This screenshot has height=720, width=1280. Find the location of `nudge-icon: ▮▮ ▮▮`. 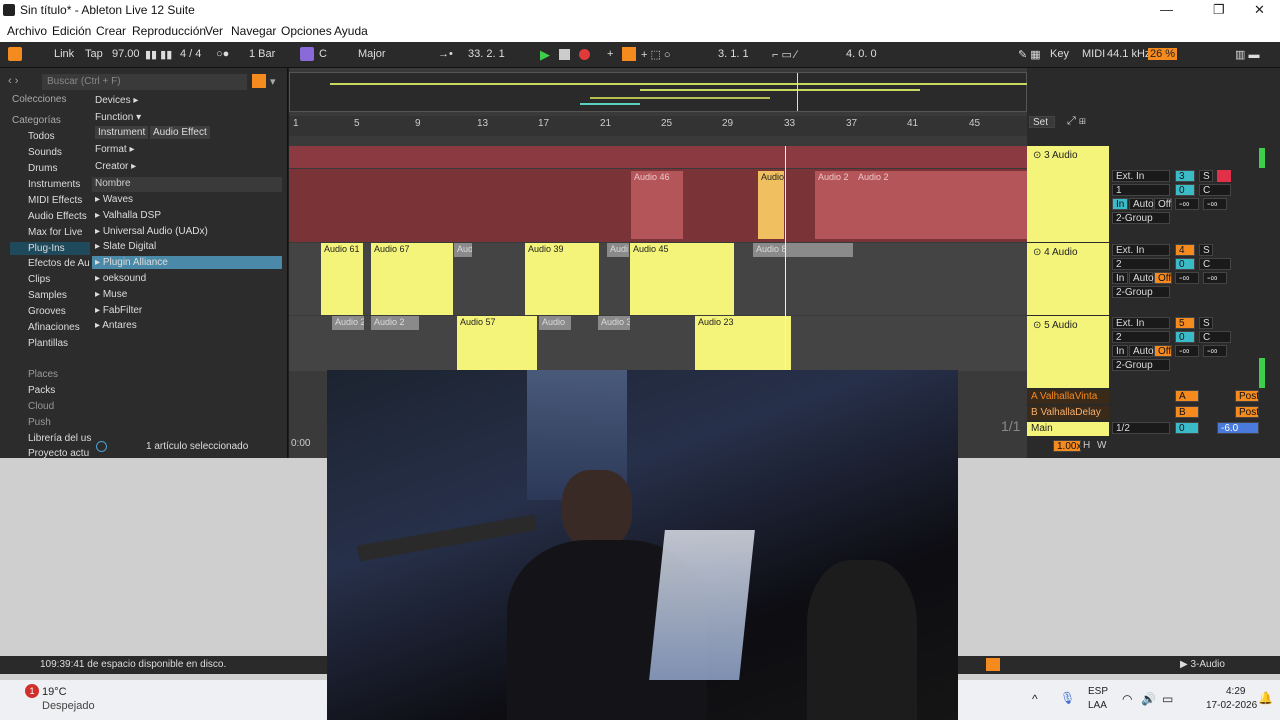

nudge-icon: ▮▮ ▮▮ is located at coordinates (158, 54).